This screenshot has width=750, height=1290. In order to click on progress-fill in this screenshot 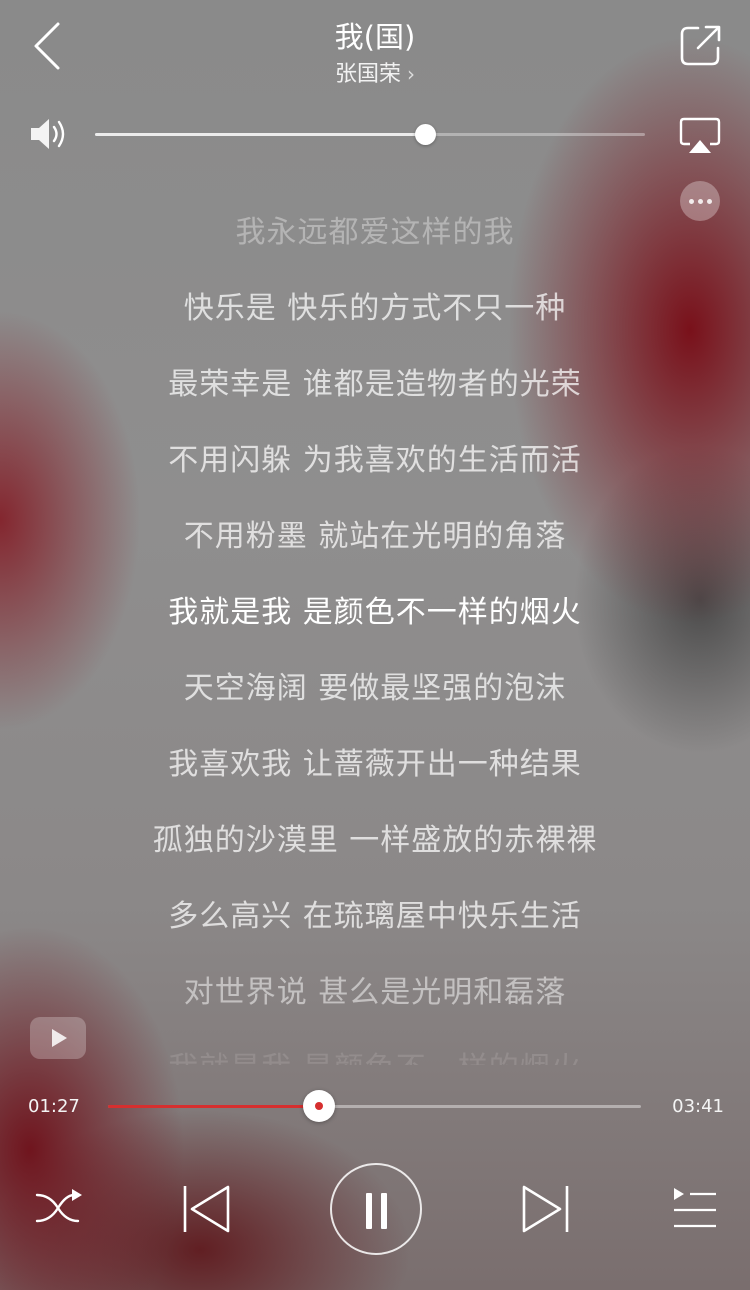, I will do `click(213, 1106)`.